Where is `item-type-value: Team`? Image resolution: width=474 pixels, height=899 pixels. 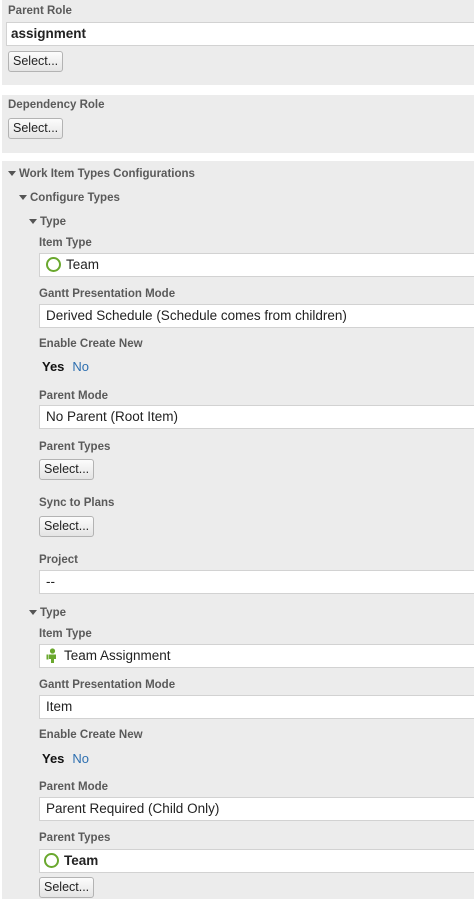
item-type-value: Team is located at coordinates (83, 264).